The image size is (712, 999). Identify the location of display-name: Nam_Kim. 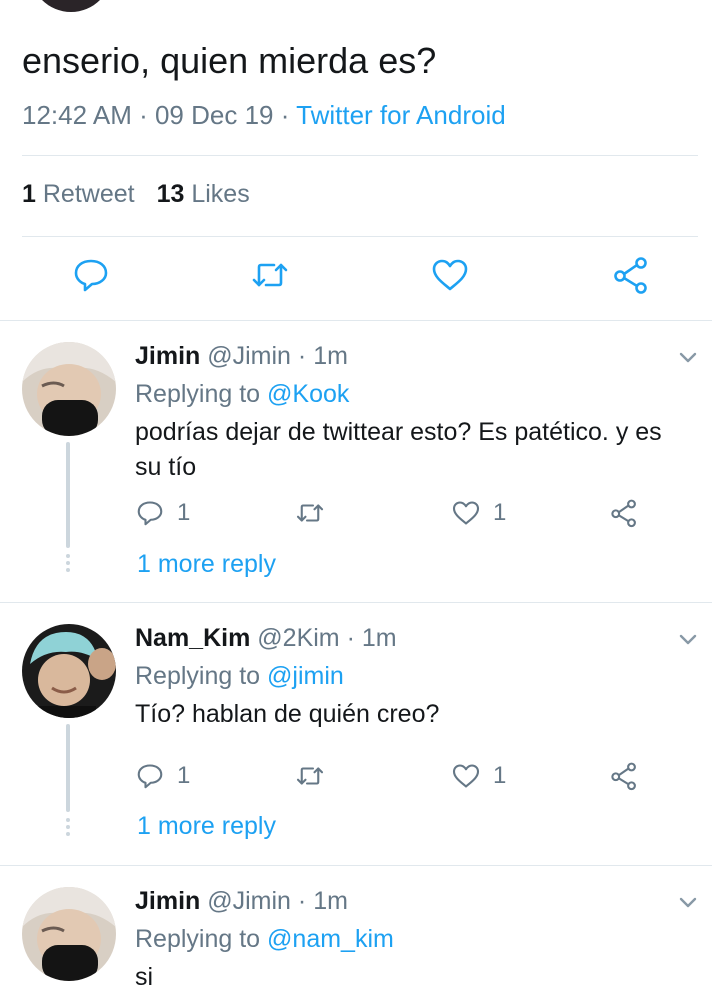
(192, 638).